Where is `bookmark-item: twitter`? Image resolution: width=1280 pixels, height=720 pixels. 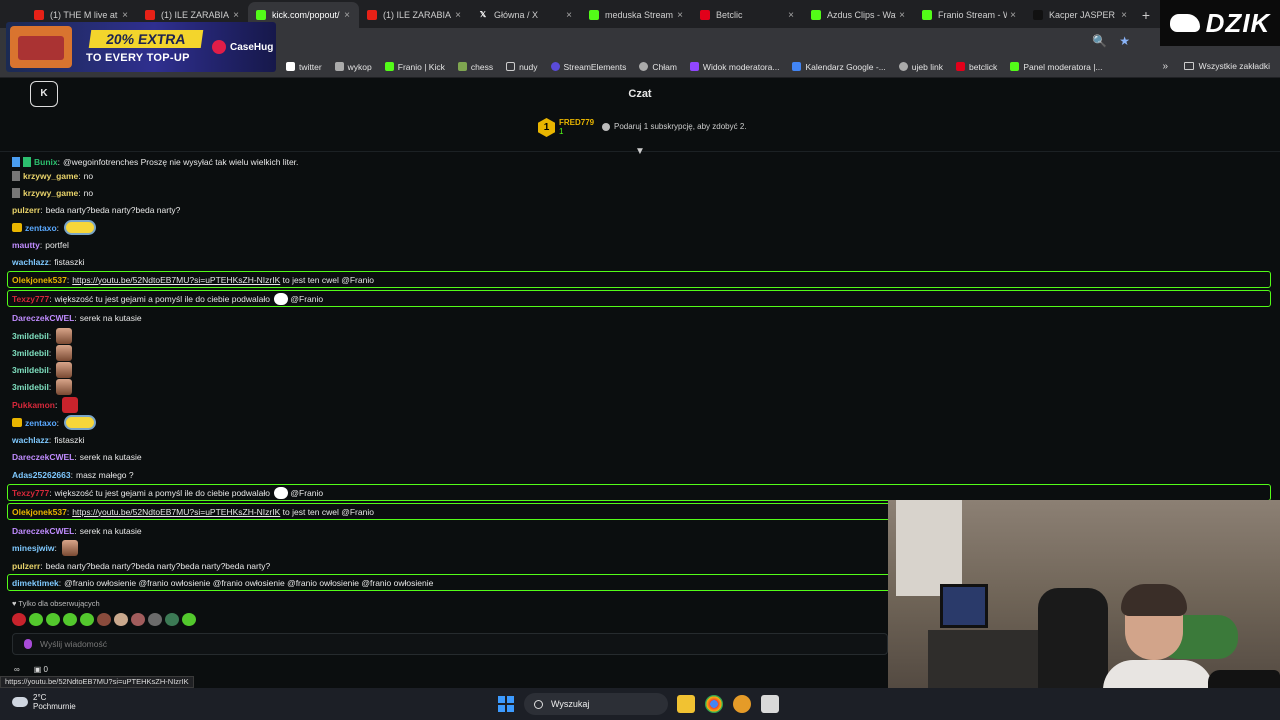
bookmark-item: twitter is located at coordinates (304, 67).